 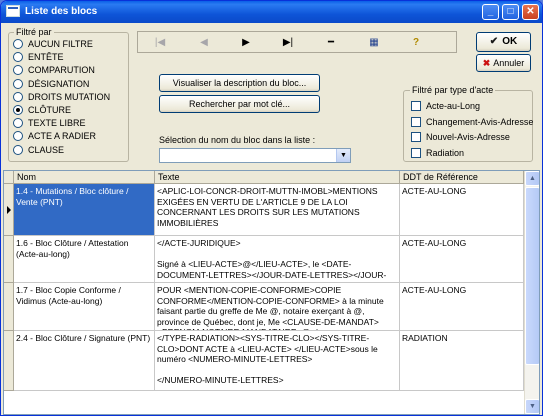 What do you see at coordinates (445, 152) in the screenshot?
I see `act-type-label: Radiation` at bounding box center [445, 152].